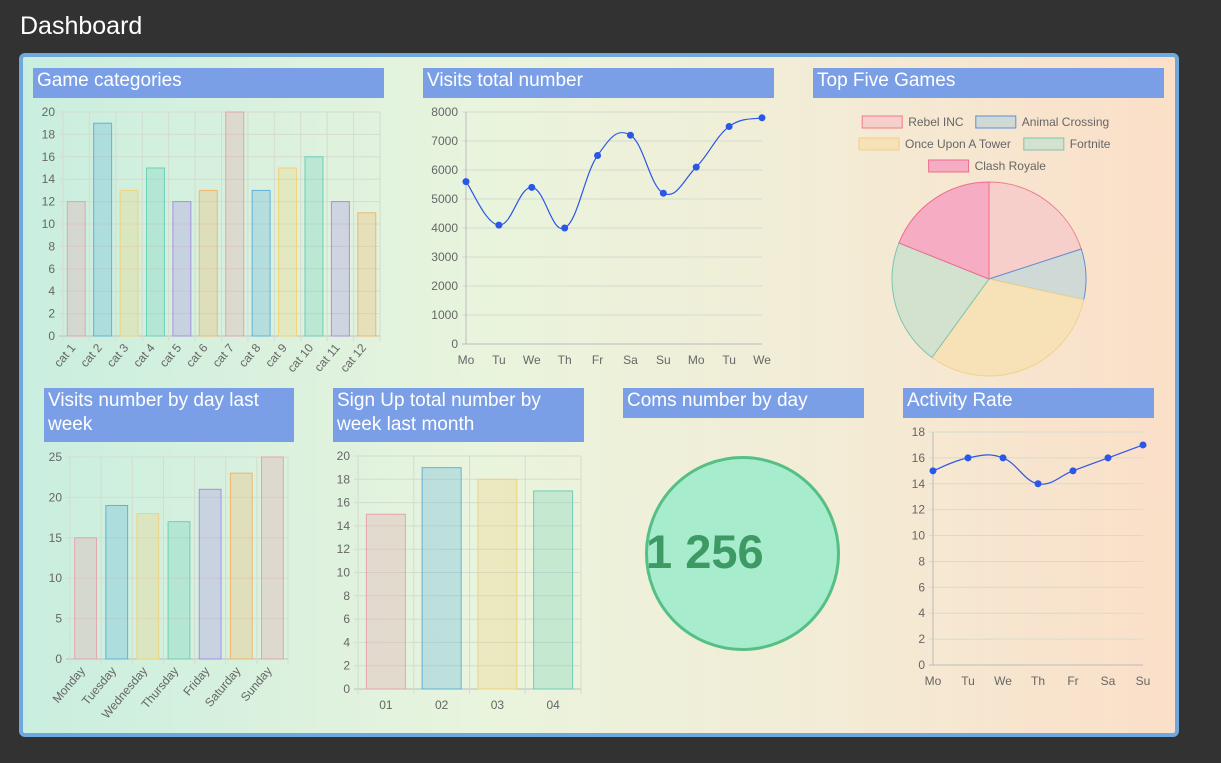  Describe the element at coordinates (171, 355) in the screenshot. I see `game-categories-x-tick-label: cat 5` at that location.